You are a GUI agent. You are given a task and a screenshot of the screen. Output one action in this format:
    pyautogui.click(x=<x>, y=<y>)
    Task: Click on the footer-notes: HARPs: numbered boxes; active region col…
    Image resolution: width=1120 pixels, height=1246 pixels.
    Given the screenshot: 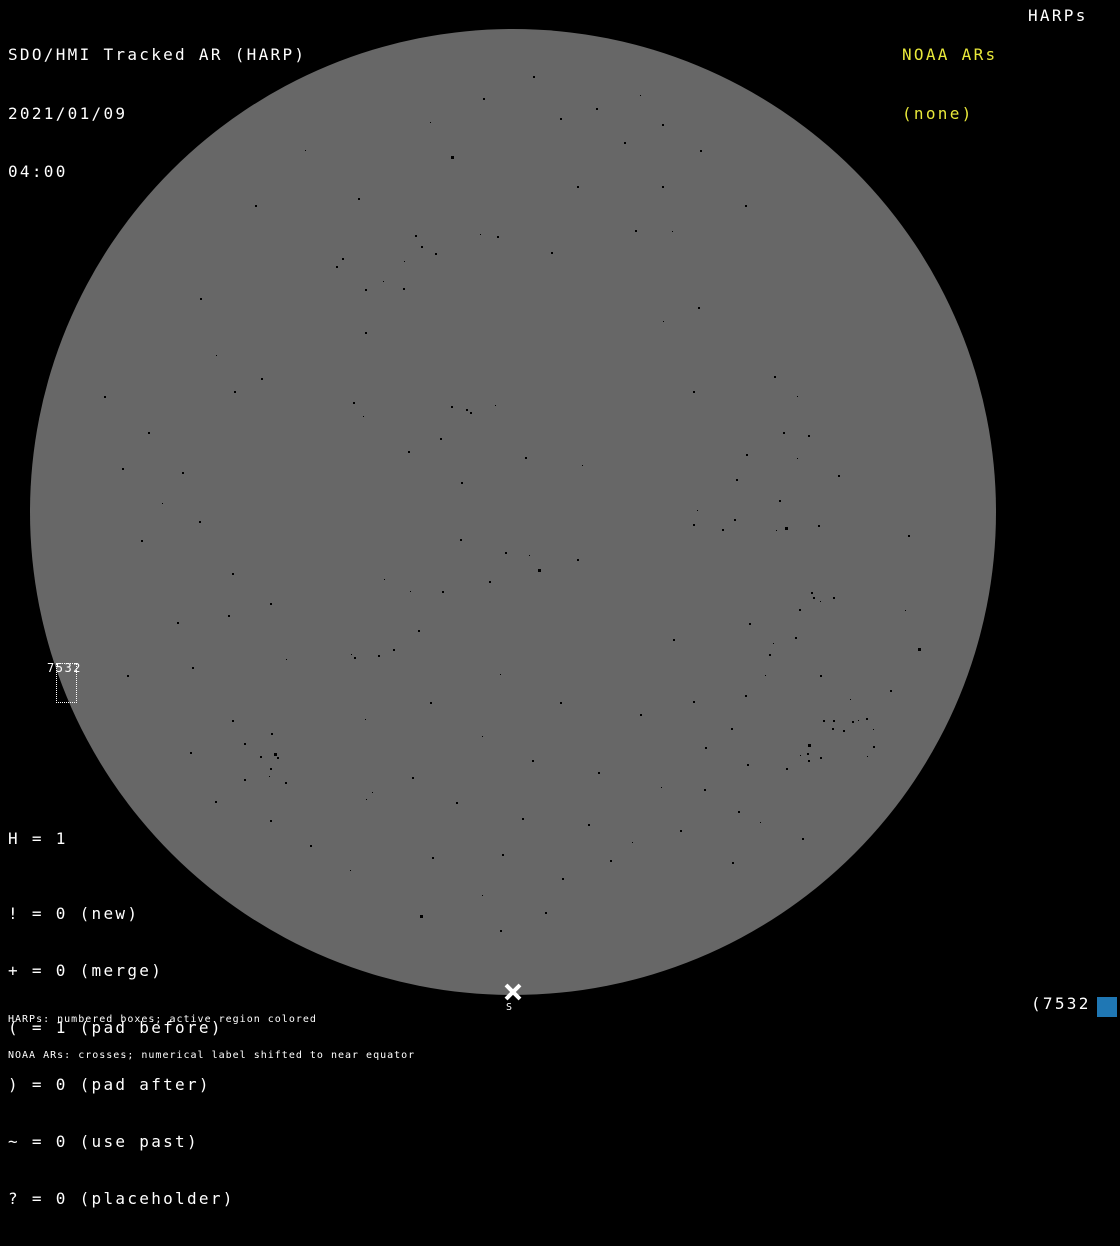 What is the action you would take?
    pyautogui.click(x=211, y=1038)
    